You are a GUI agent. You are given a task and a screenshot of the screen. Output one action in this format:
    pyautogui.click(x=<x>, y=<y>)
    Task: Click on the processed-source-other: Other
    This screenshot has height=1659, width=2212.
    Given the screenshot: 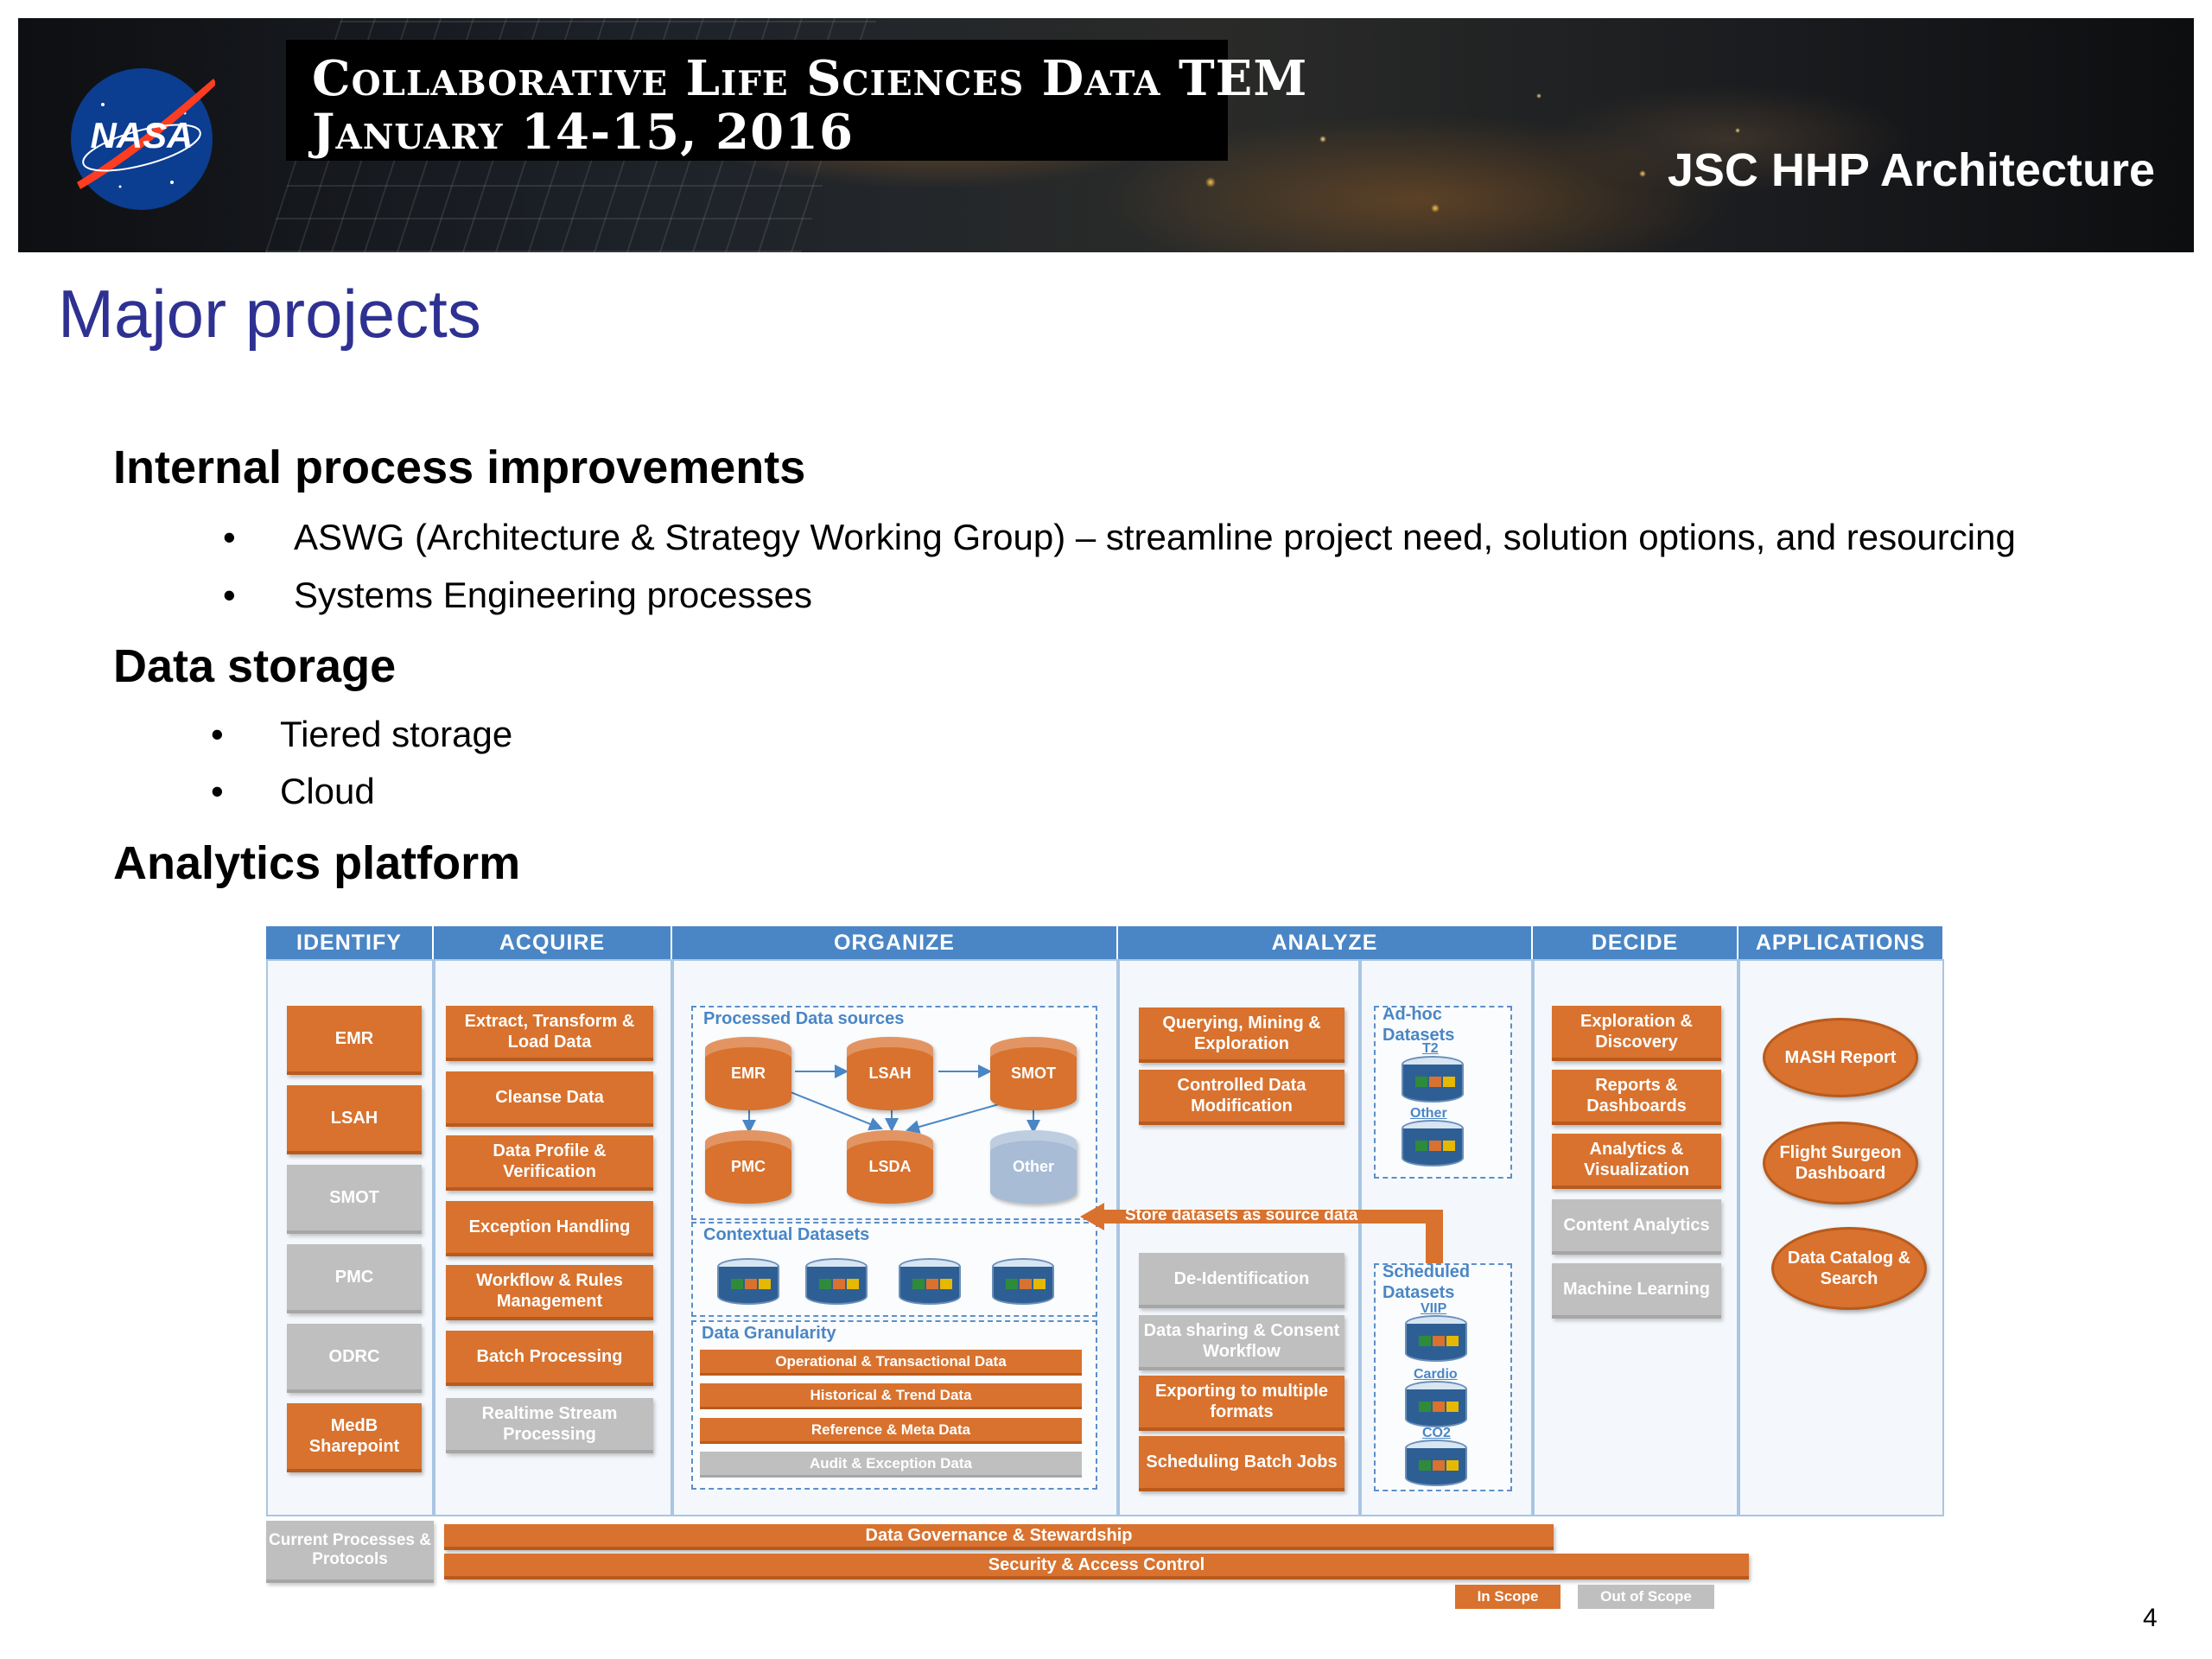 What is the action you would take?
    pyautogui.click(x=1033, y=1167)
    